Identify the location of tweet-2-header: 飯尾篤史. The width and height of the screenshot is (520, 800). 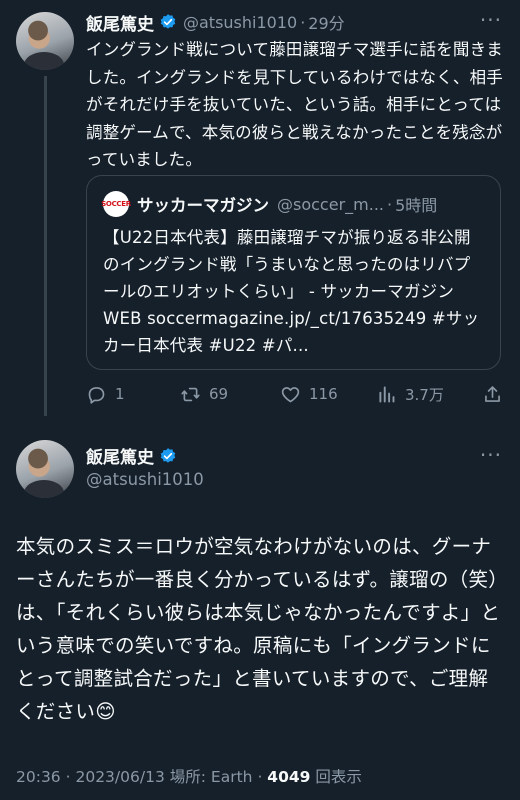
(134, 455).